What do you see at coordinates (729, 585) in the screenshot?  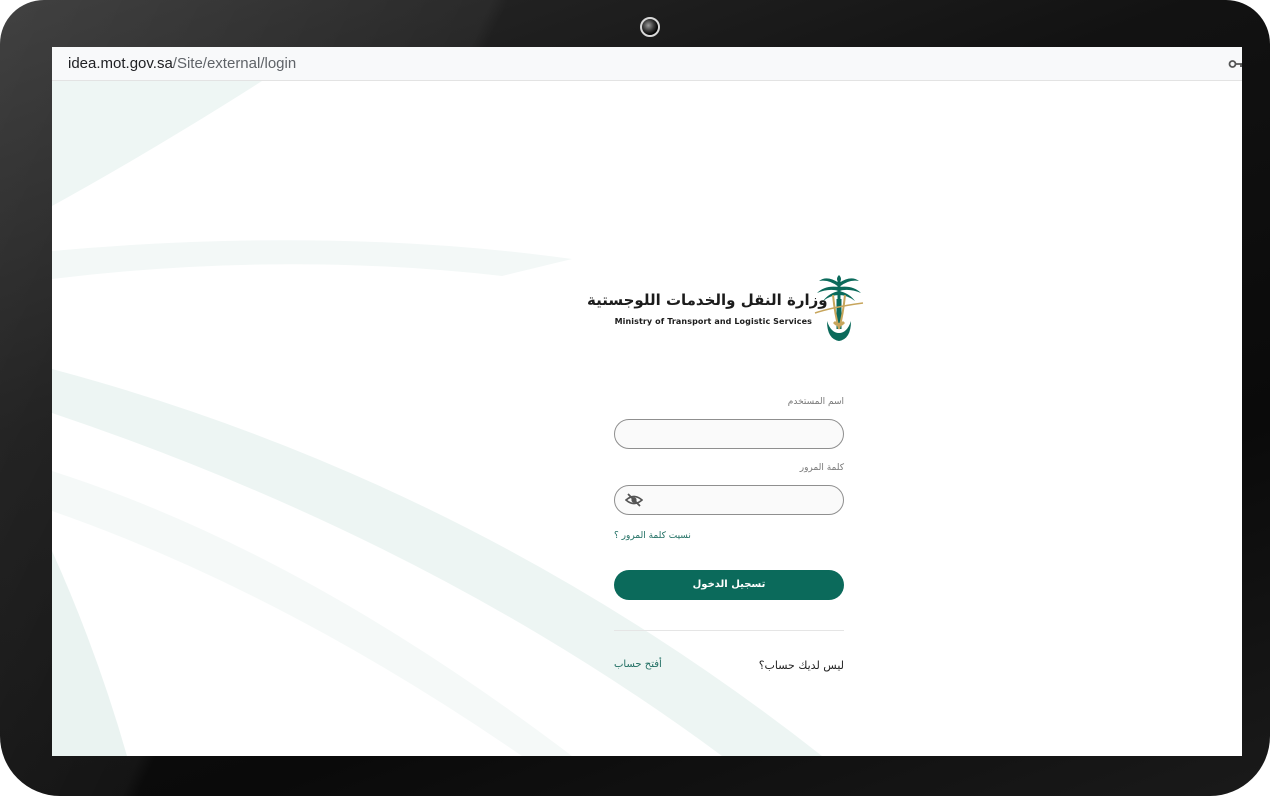 I see `login-button: تسجيل الدخول` at bounding box center [729, 585].